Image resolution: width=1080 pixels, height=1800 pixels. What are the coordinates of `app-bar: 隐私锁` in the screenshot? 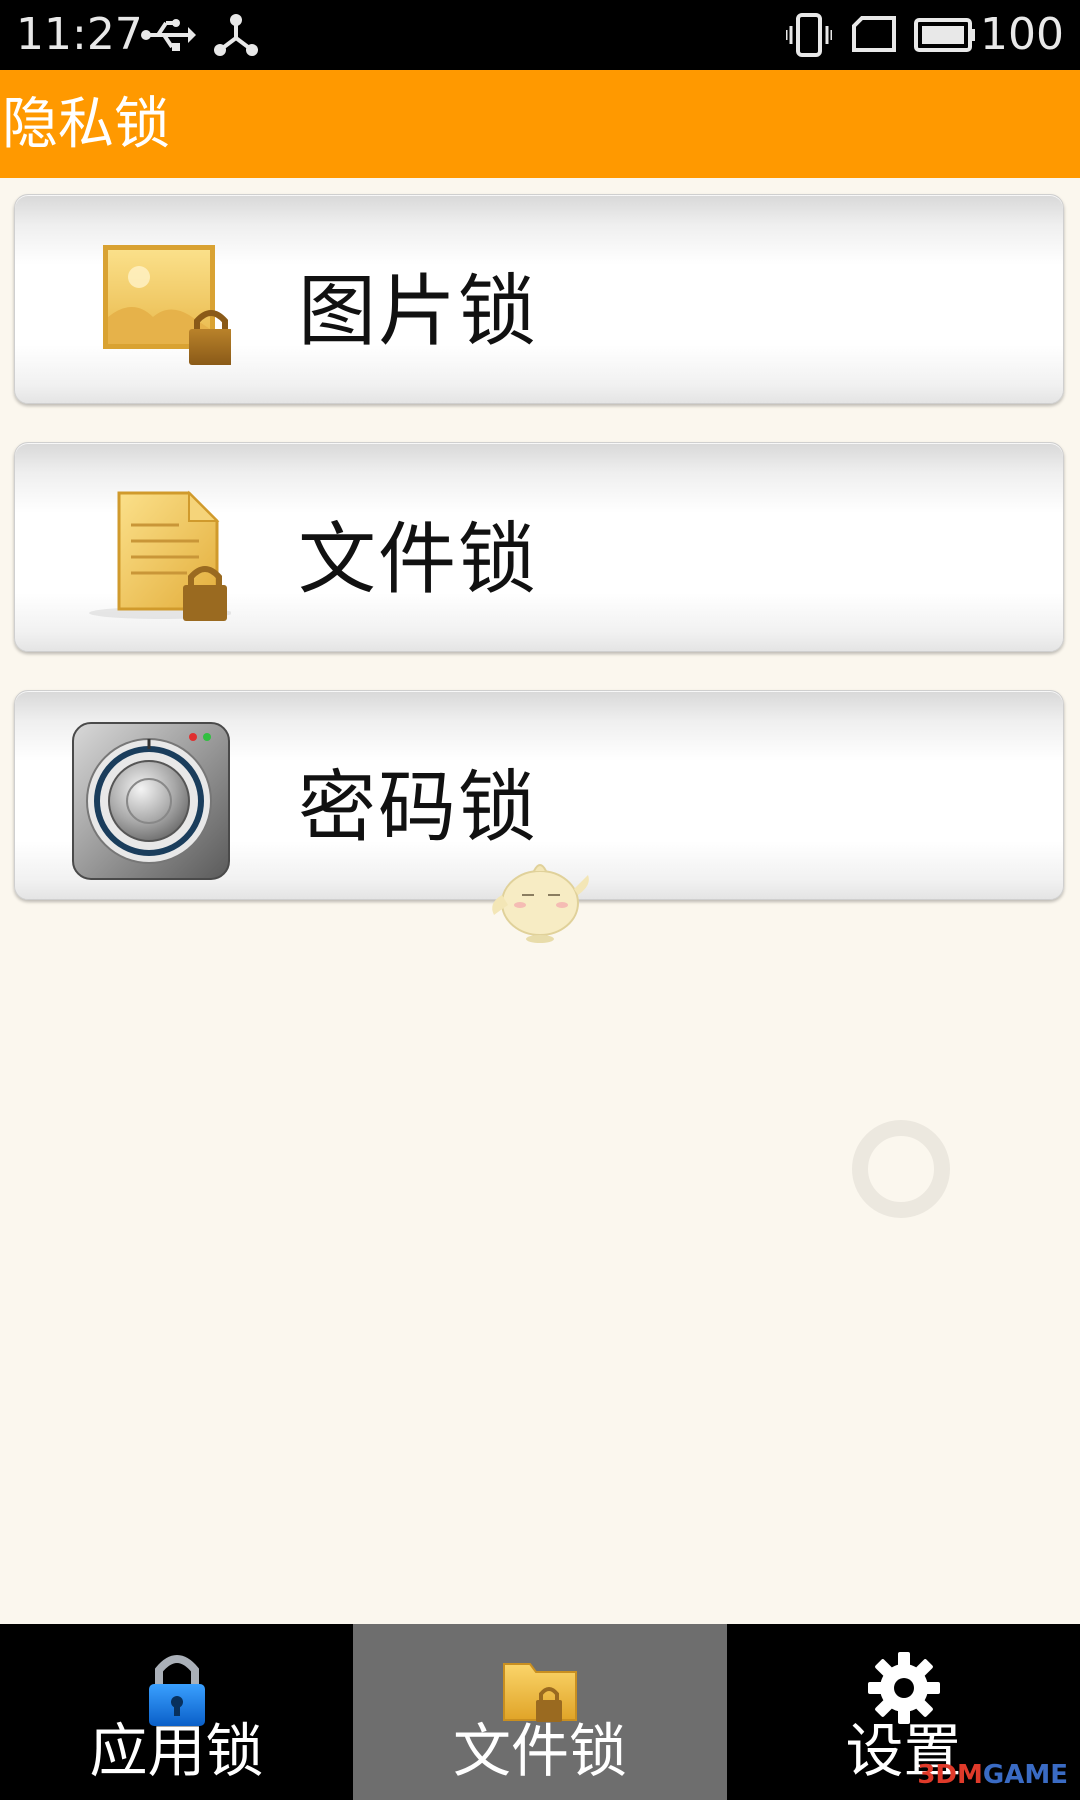 It's located at (540, 124).